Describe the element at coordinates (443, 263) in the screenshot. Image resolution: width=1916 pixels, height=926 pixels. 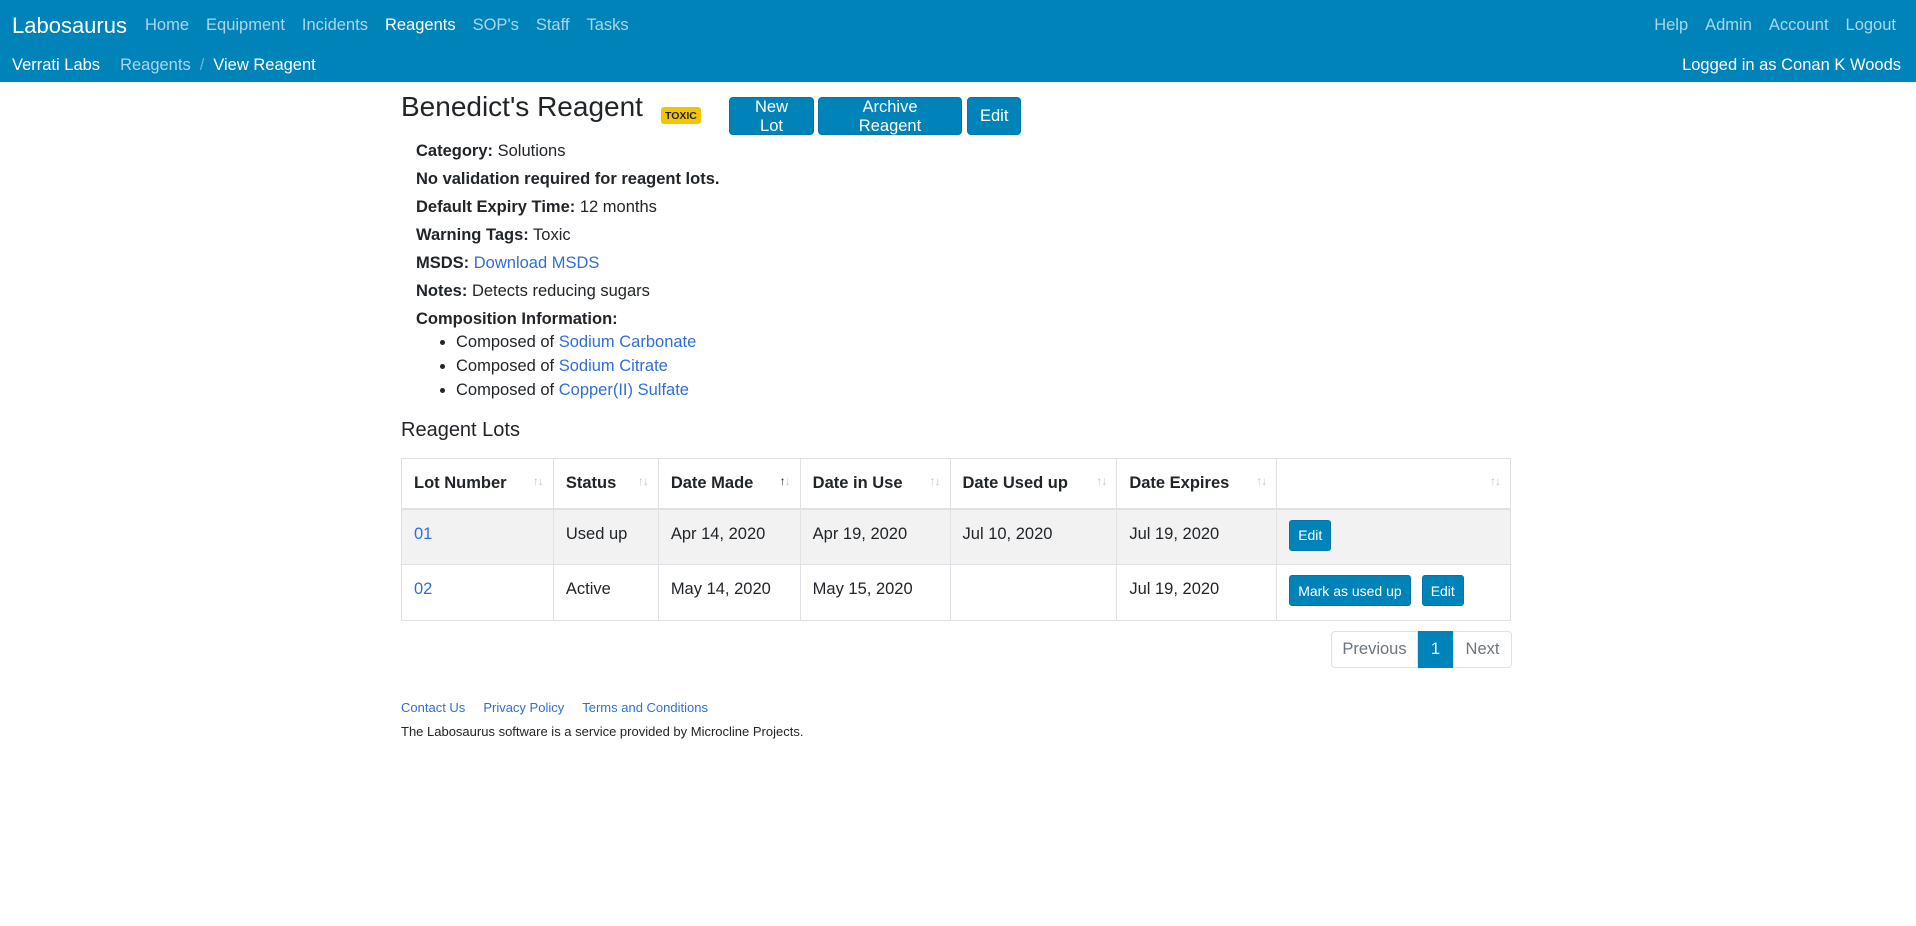
I see `msds-label: MSDS:` at that location.